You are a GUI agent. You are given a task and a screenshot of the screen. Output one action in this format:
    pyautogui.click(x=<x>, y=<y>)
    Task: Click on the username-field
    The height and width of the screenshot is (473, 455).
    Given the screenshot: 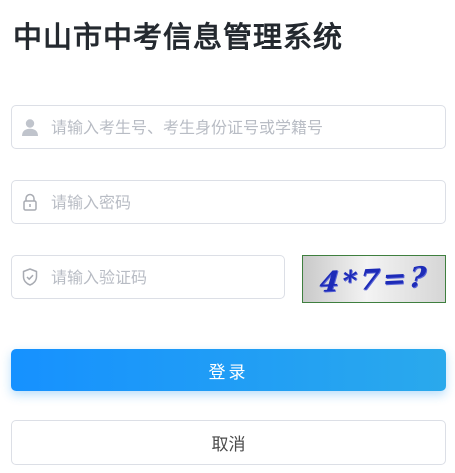 What is the action you would take?
    pyautogui.click(x=228, y=127)
    